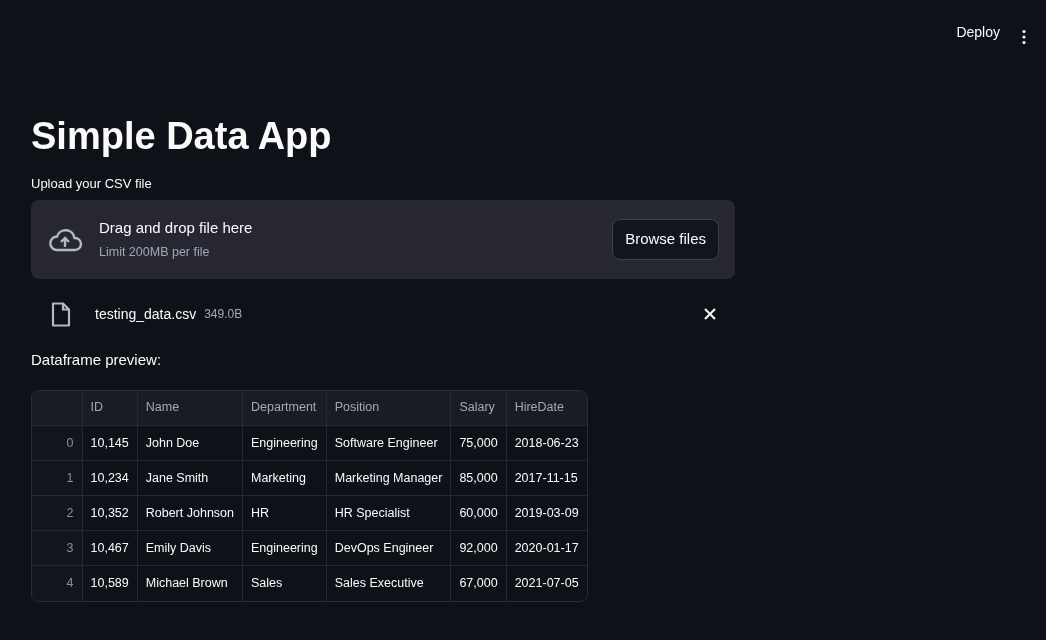 This screenshot has width=1046, height=640. I want to click on deploy-button: Deploy, so click(978, 32).